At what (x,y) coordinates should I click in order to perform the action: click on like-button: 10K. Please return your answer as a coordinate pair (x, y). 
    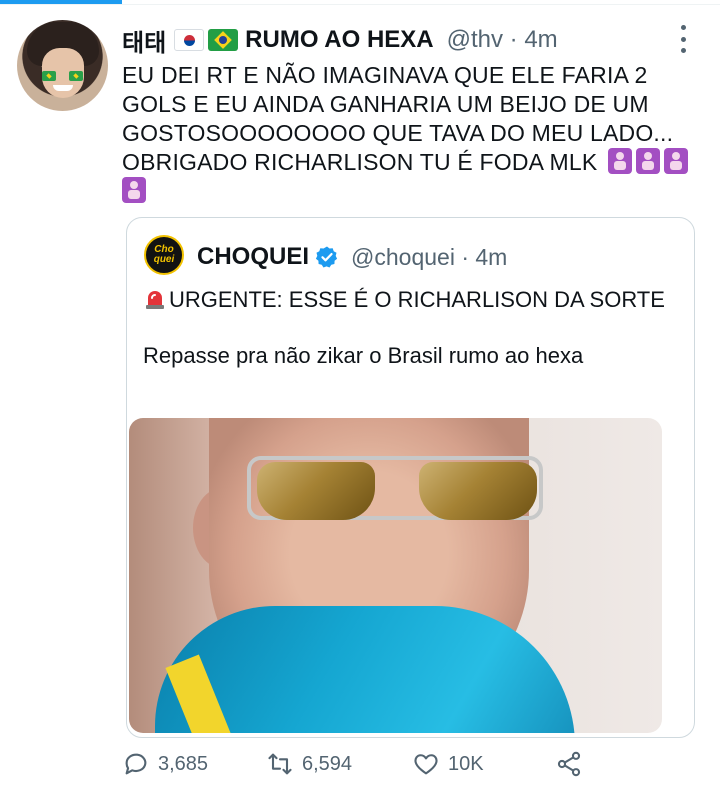
    Looking at the image, I should click on (448, 764).